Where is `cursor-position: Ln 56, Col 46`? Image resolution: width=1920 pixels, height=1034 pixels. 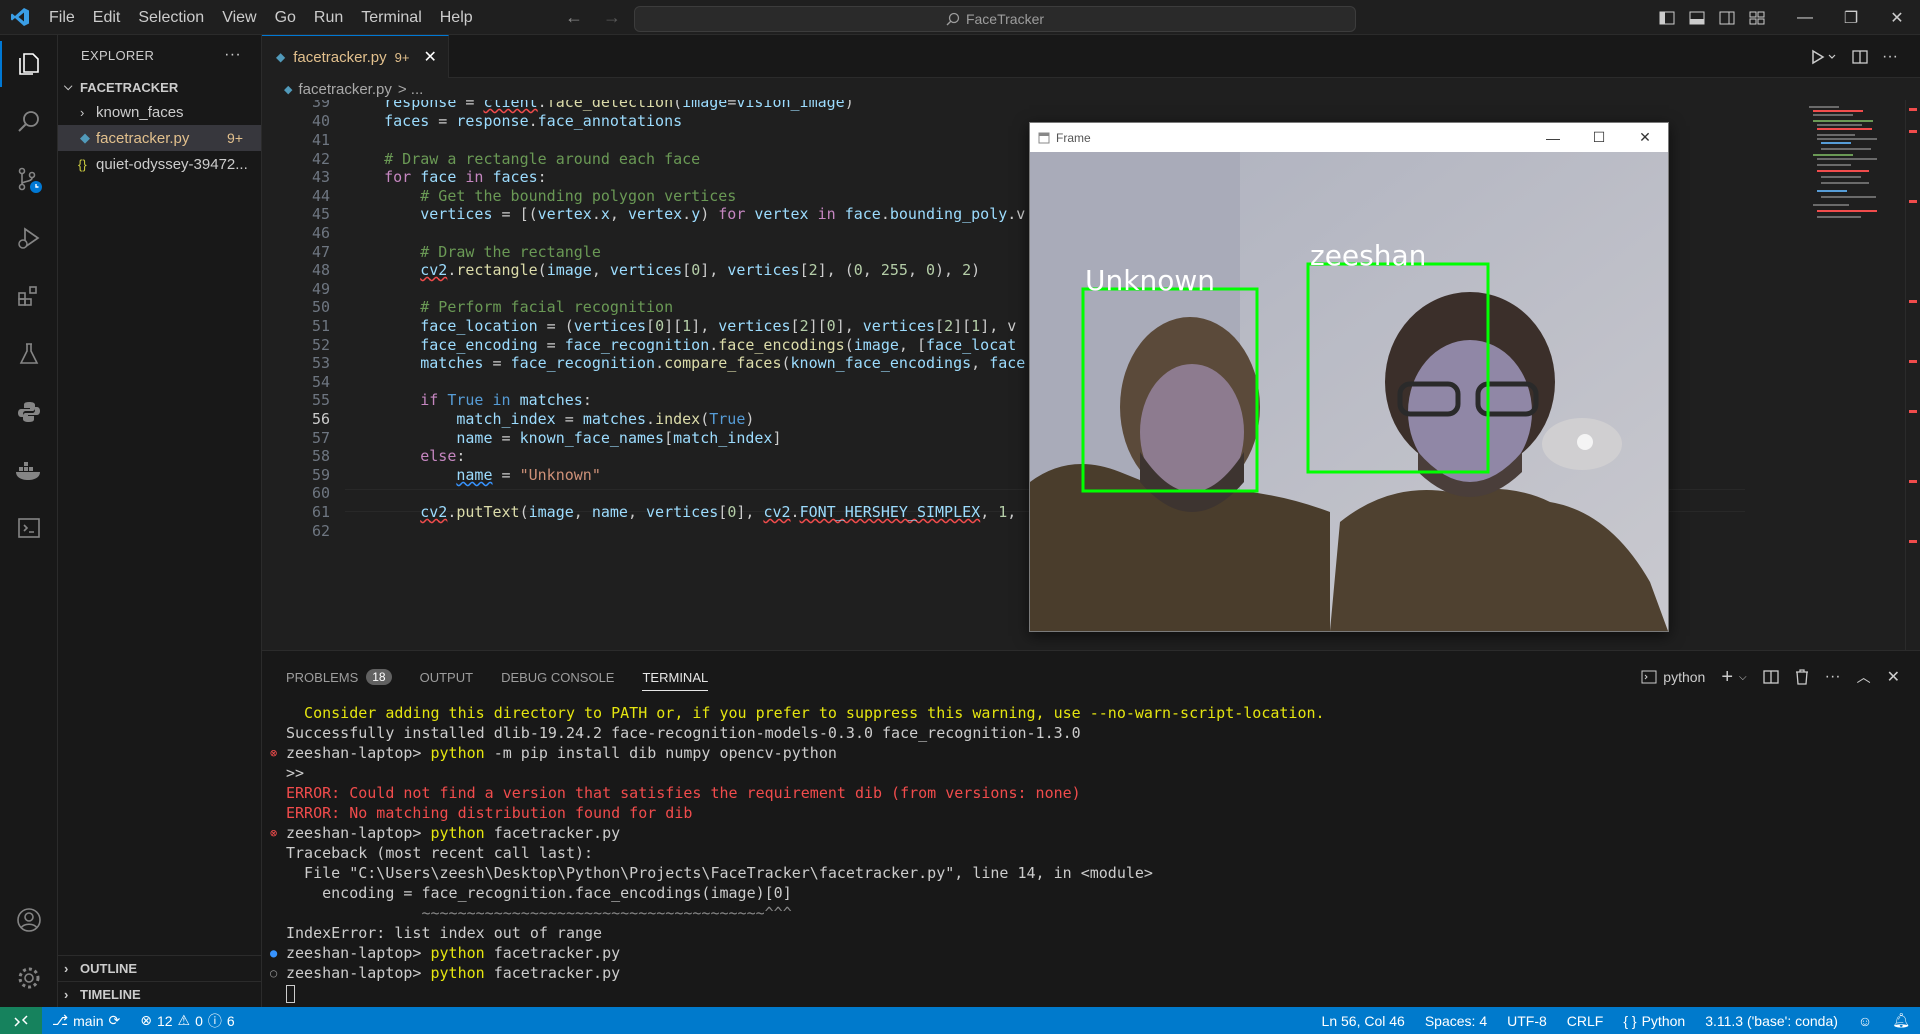 cursor-position: Ln 56, Col 46 is located at coordinates (1363, 1021).